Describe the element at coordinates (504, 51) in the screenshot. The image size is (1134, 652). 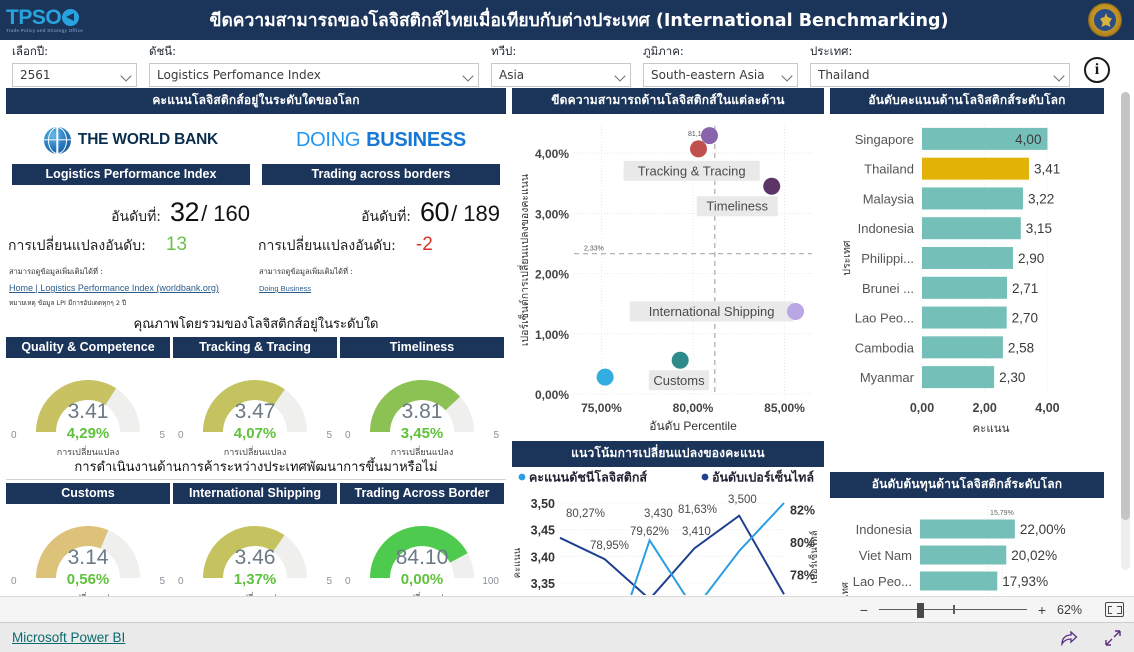
I see `filter-continent-label: ทวีป:` at that location.